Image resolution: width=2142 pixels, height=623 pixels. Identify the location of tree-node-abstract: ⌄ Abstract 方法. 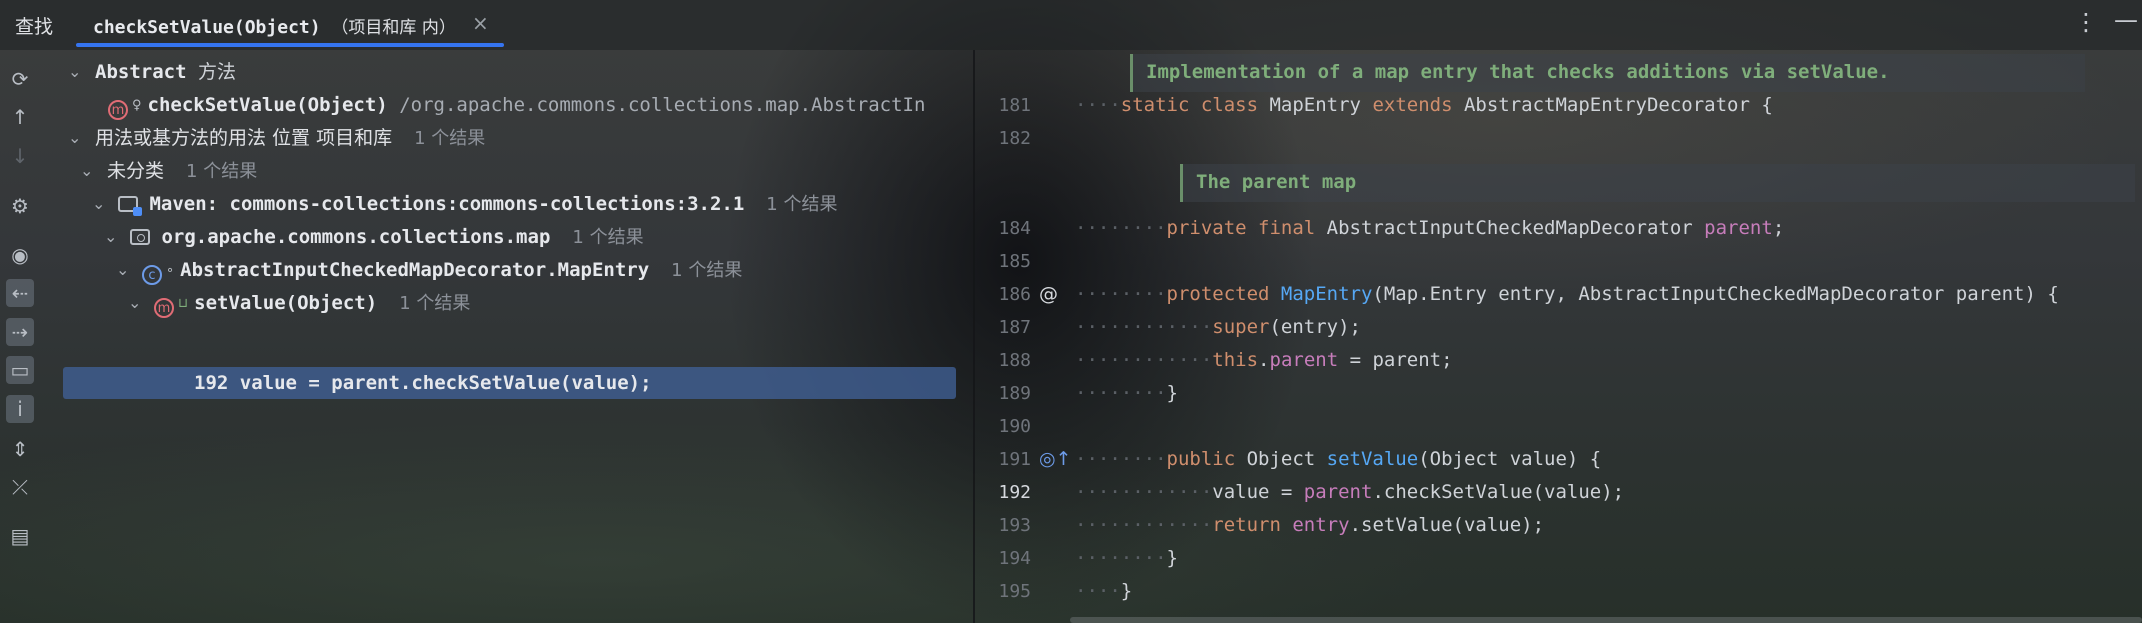
(512, 72).